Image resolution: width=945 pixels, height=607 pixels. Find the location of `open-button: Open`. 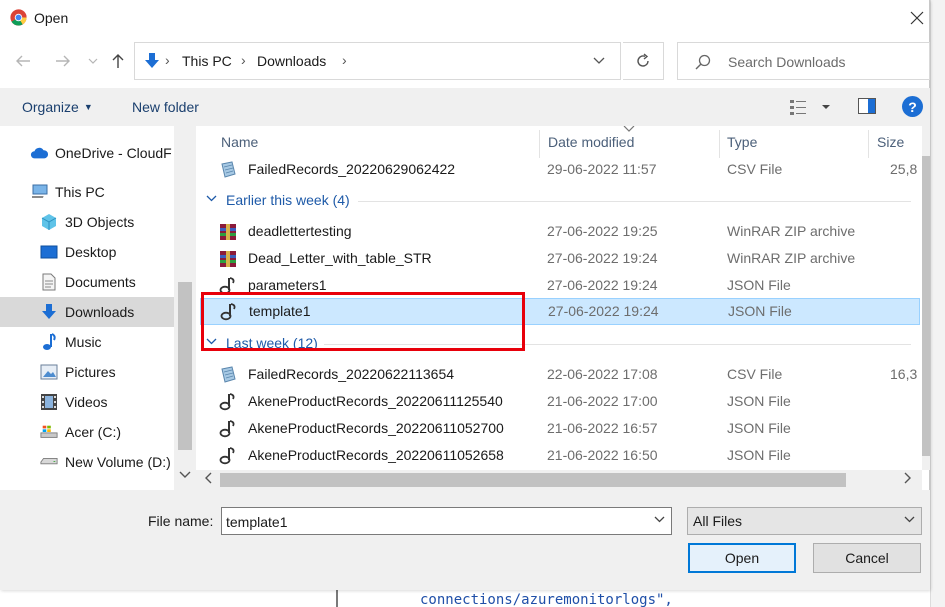

open-button: Open is located at coordinates (742, 558).